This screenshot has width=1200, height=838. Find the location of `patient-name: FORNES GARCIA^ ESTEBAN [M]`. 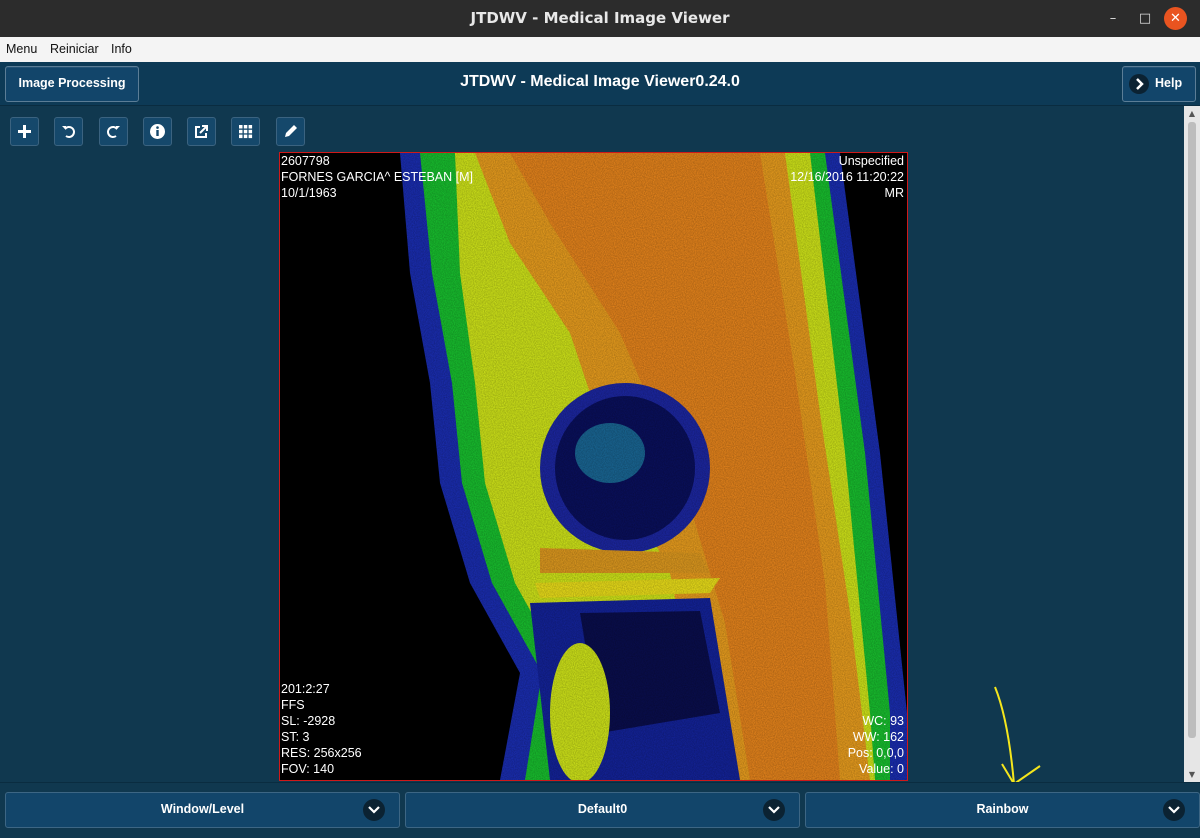

patient-name: FORNES GARCIA^ ESTEBAN [M] is located at coordinates (377, 177).